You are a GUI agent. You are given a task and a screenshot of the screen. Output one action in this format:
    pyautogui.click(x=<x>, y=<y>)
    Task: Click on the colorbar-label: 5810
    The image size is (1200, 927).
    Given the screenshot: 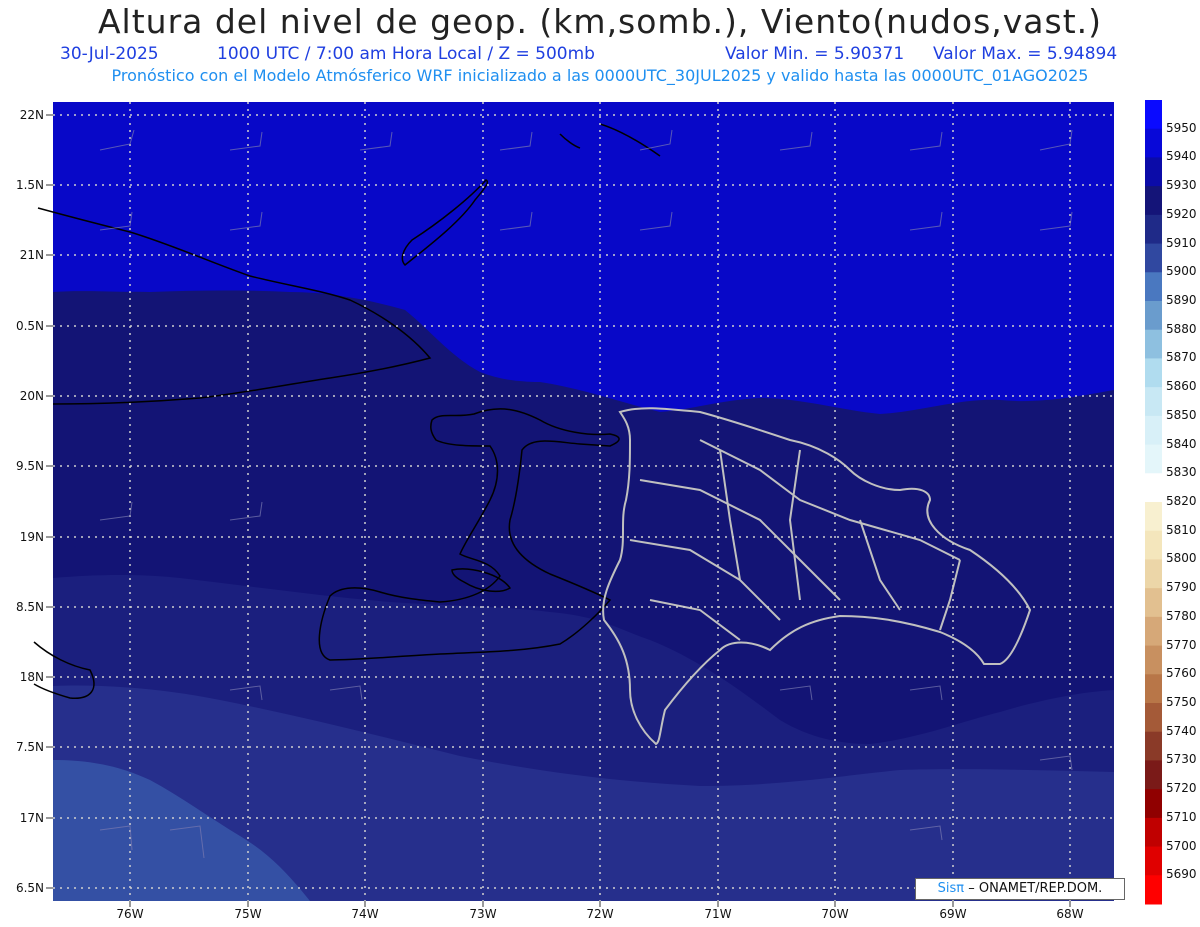 What is the action you would take?
    pyautogui.click(x=1181, y=529)
    